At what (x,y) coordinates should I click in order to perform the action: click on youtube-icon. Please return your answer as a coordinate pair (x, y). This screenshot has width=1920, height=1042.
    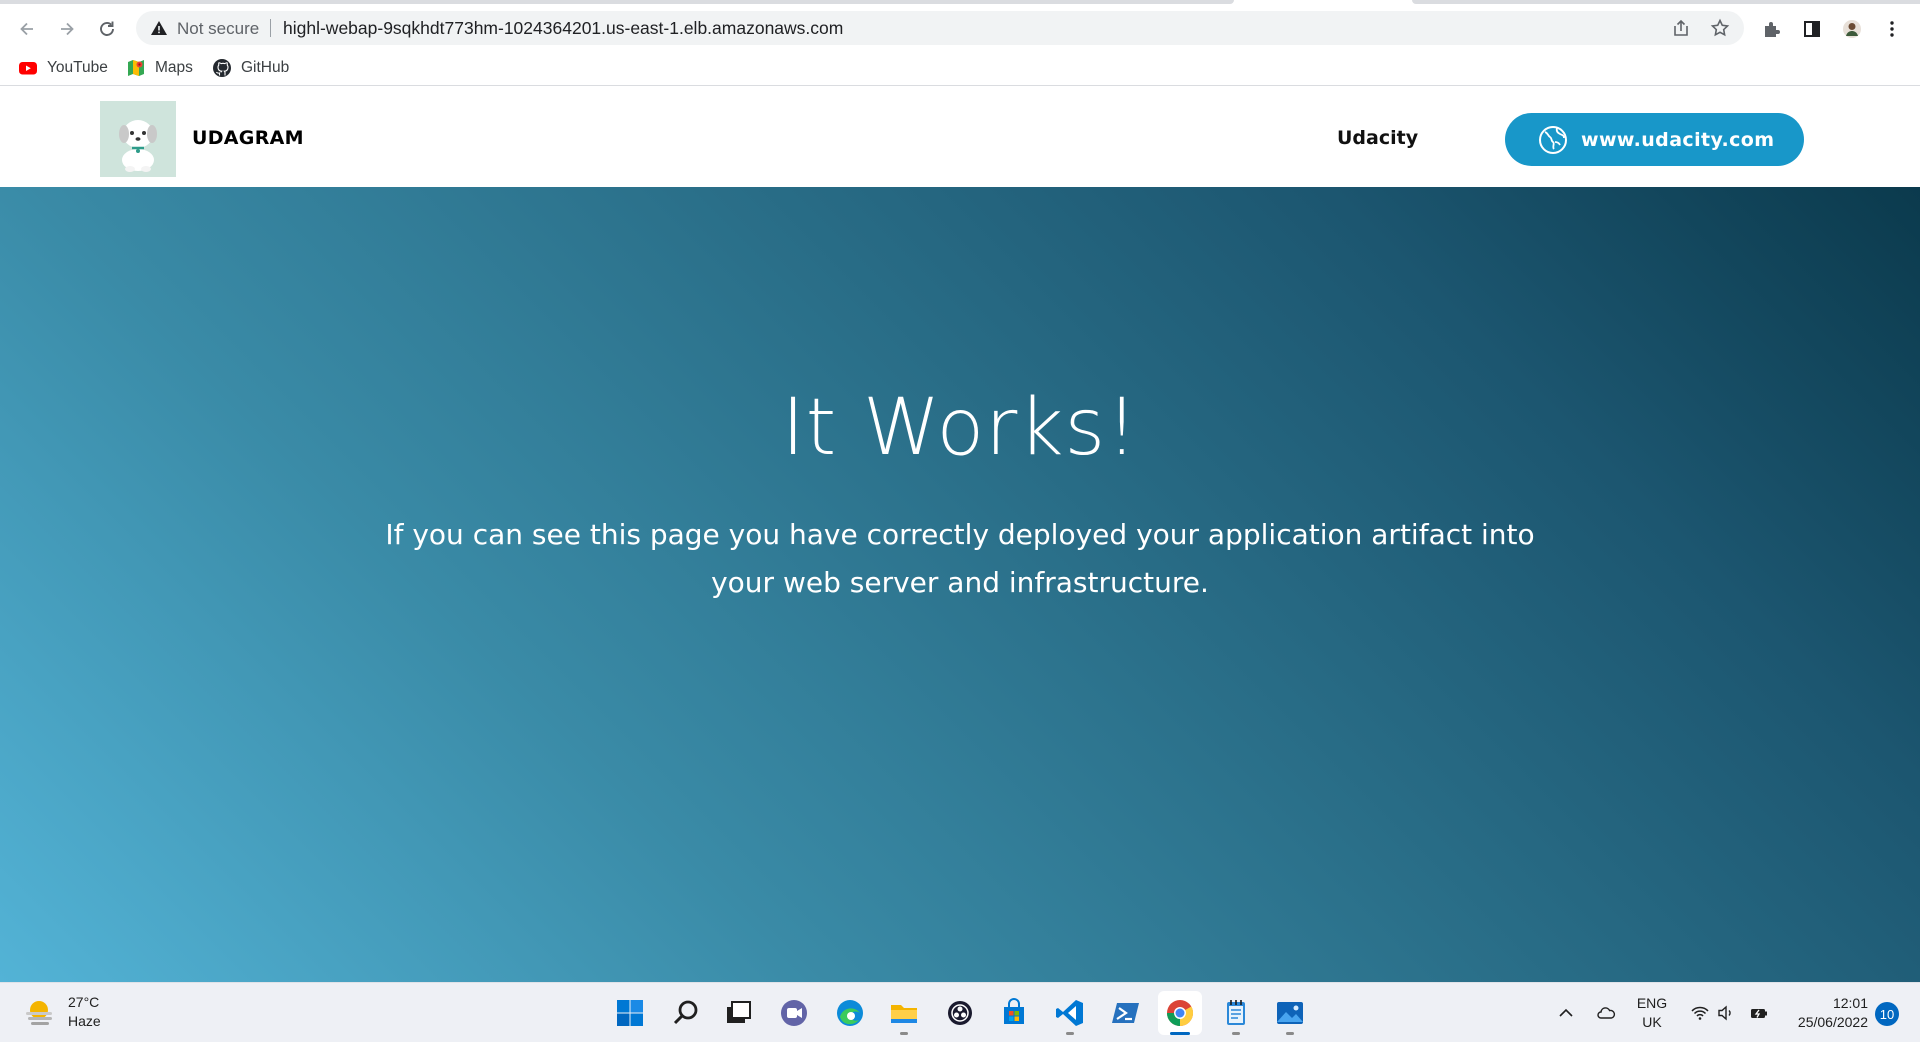
    Looking at the image, I should click on (28, 68).